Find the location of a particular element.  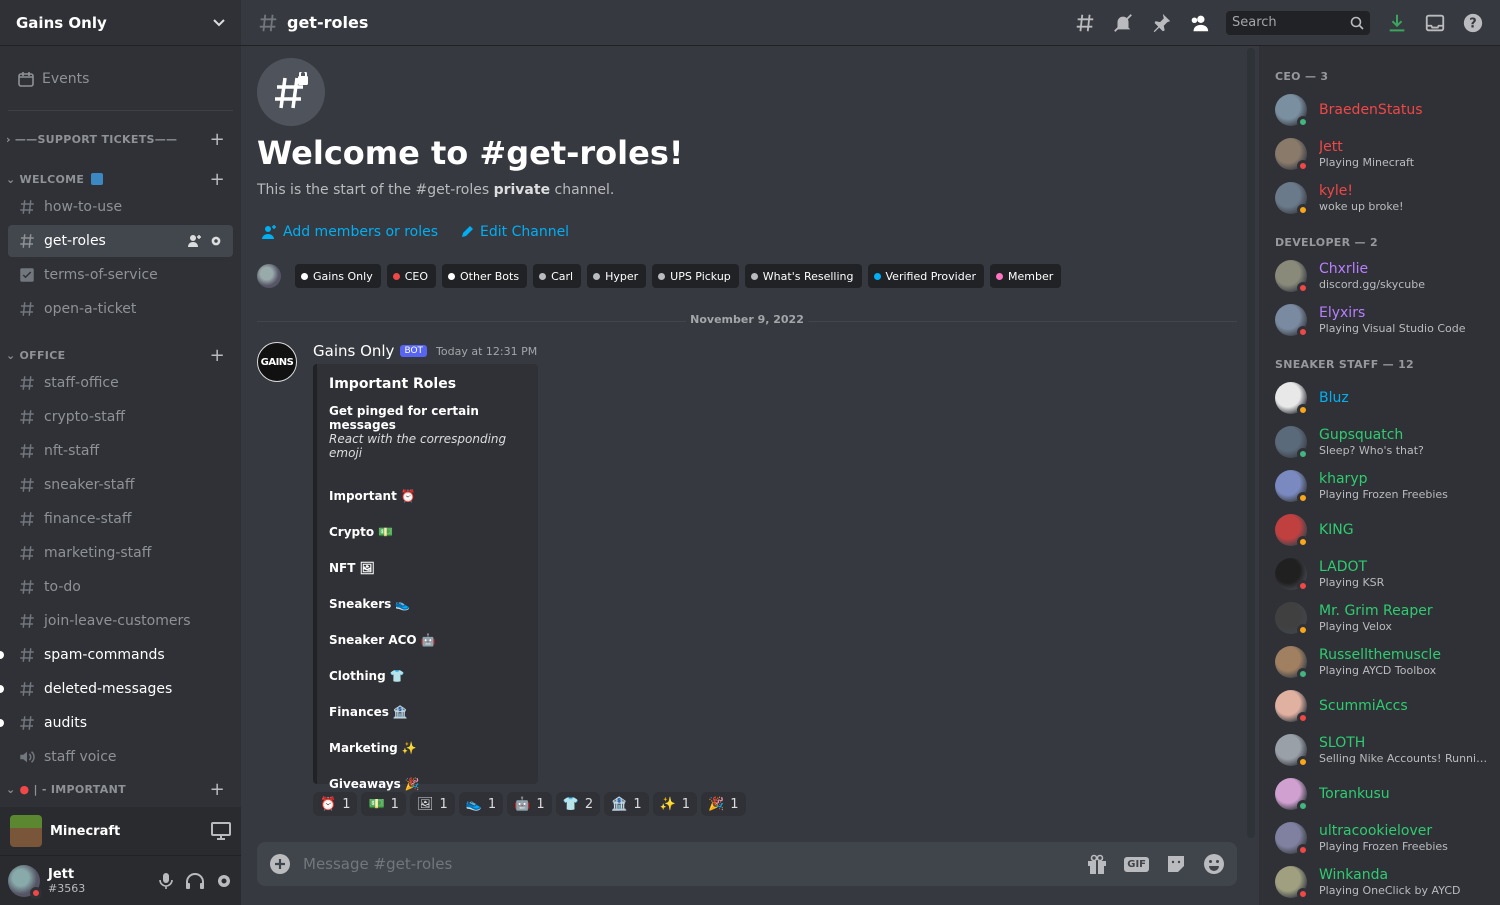

member-item: Bluz is located at coordinates (1379, 398).